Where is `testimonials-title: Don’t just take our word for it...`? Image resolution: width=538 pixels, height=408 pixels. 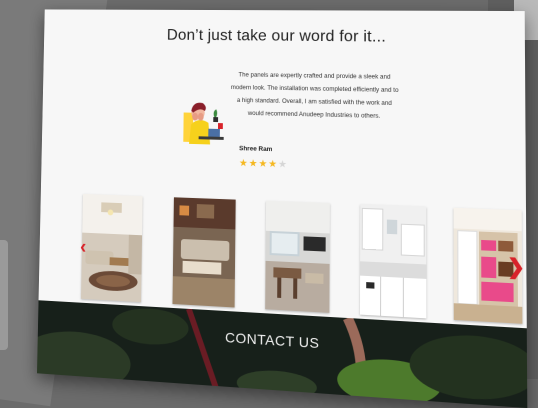 testimonials-title: Don’t just take our word for it... is located at coordinates (284, 37).